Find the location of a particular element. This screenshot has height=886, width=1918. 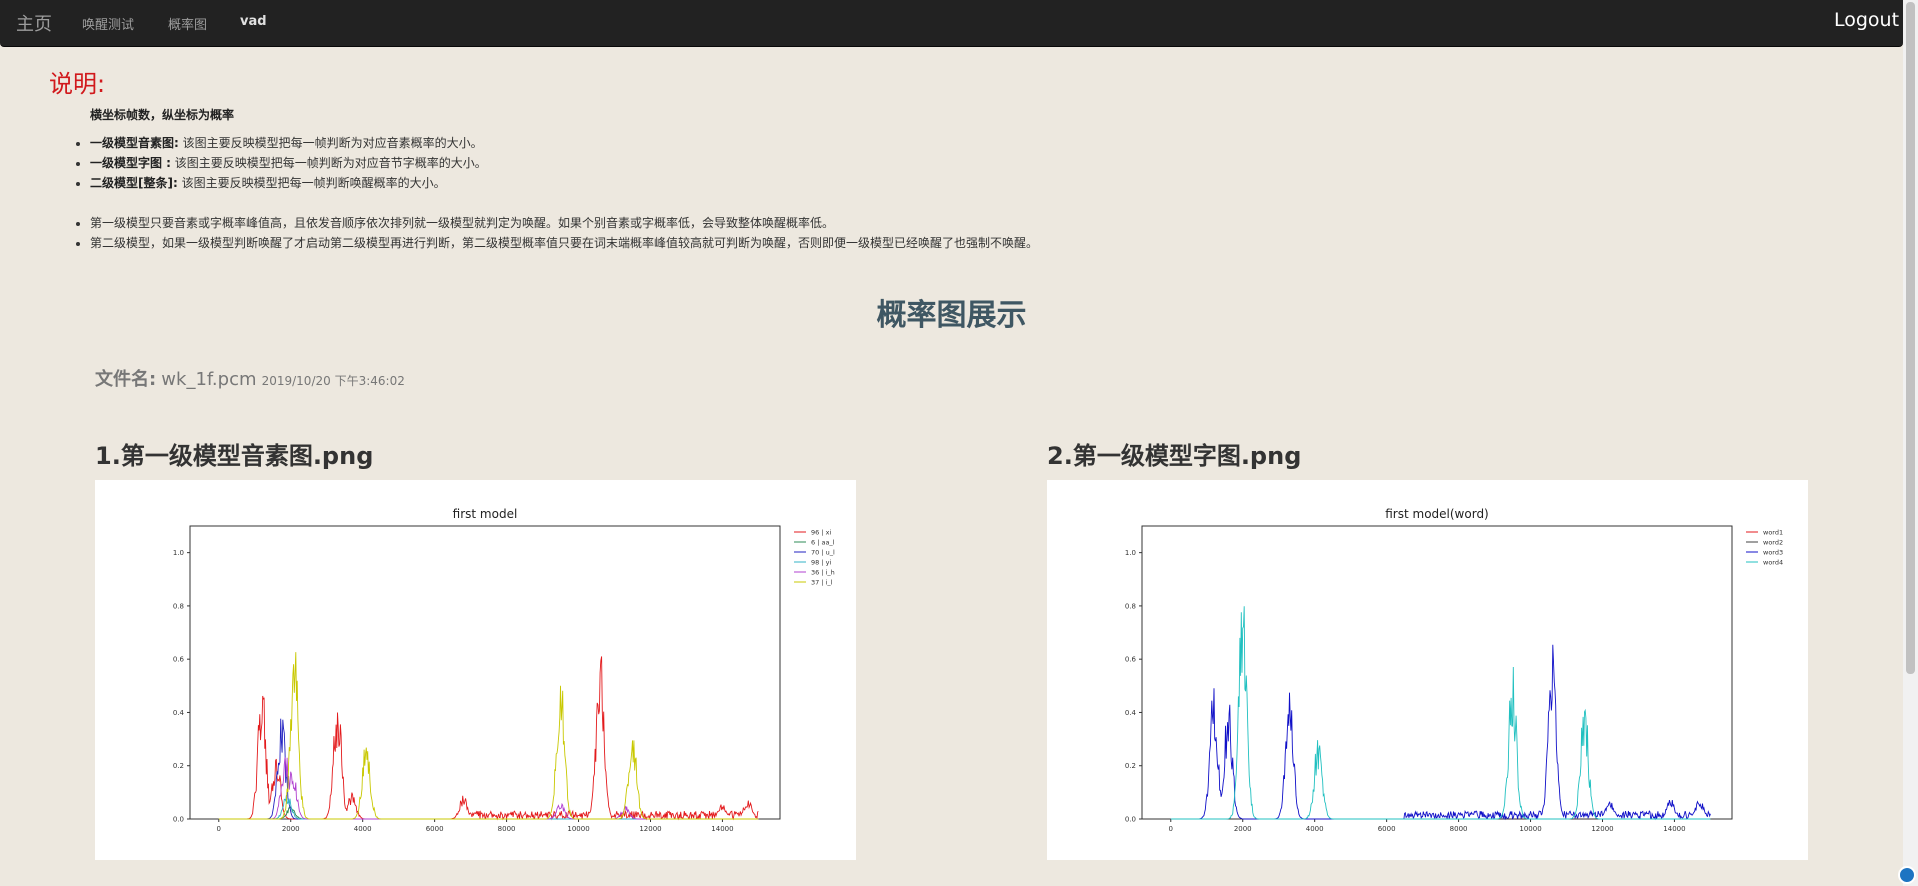

note-text: 该图主要反映模型把每一帧判断为对应音节字概率的大小。 is located at coordinates (328, 163).